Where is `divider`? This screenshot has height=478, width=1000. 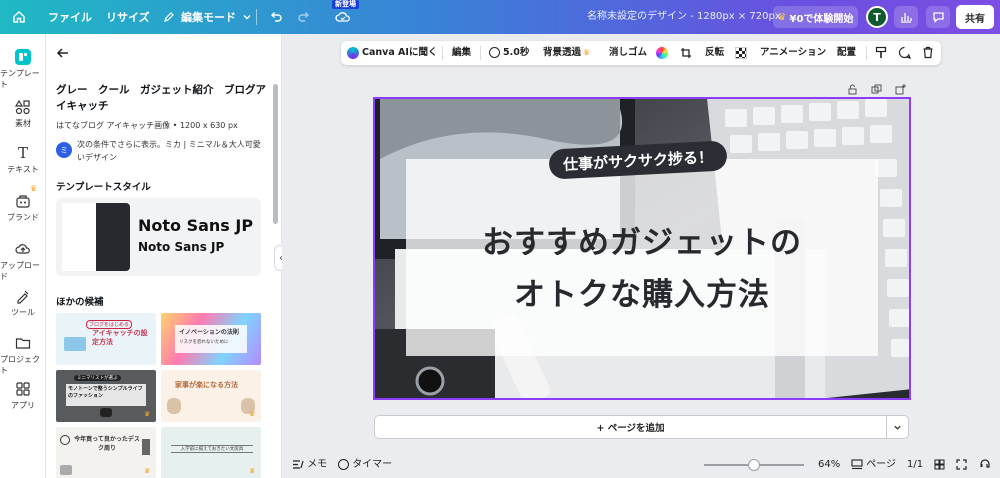 divider is located at coordinates (256, 17).